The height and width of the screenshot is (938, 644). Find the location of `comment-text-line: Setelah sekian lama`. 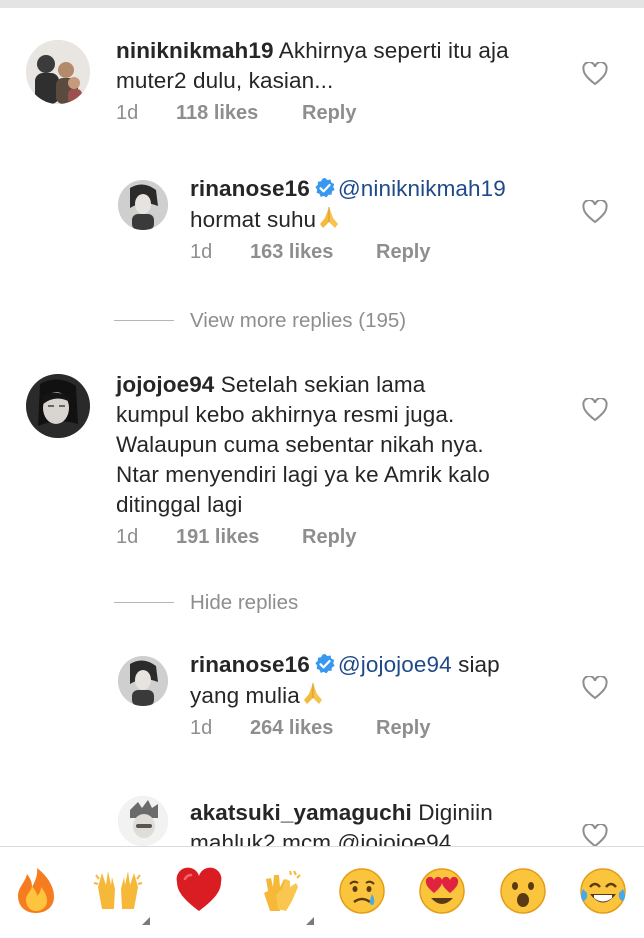

comment-text-line: Setelah sekian lama is located at coordinates (323, 384).